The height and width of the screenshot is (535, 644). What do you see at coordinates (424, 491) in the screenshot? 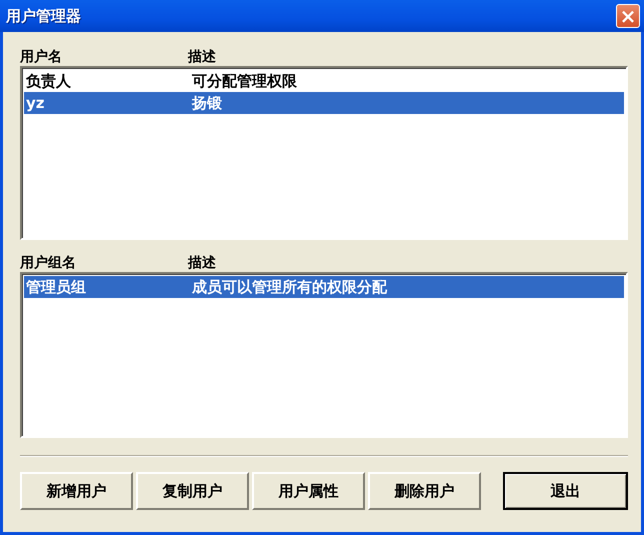
I see `action-button: 删除用户` at bounding box center [424, 491].